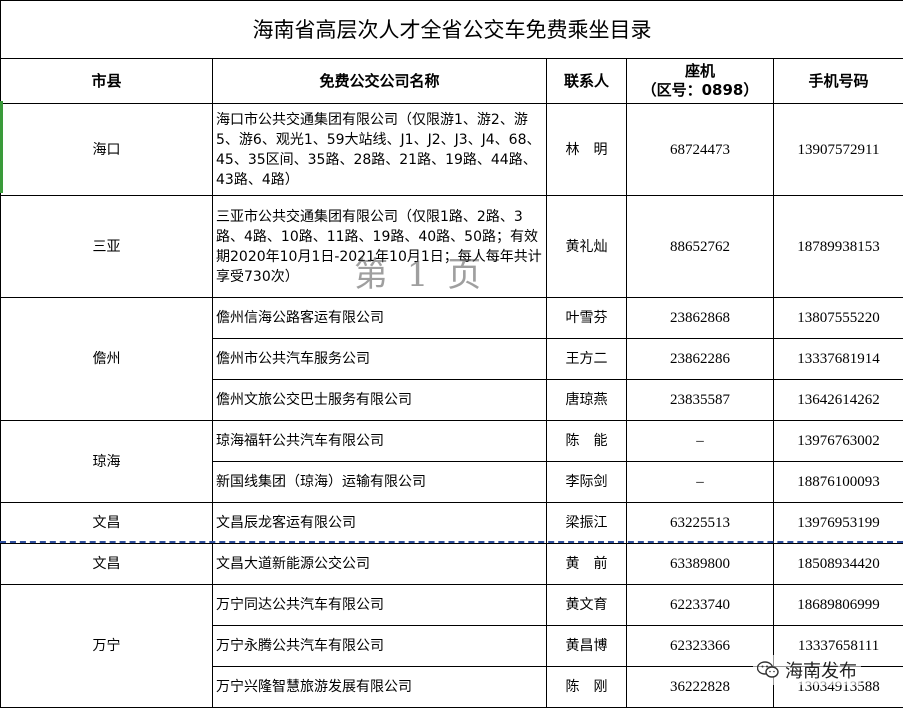 The height and width of the screenshot is (708, 903). I want to click on mobile-cell: 18689806999, so click(838, 605).